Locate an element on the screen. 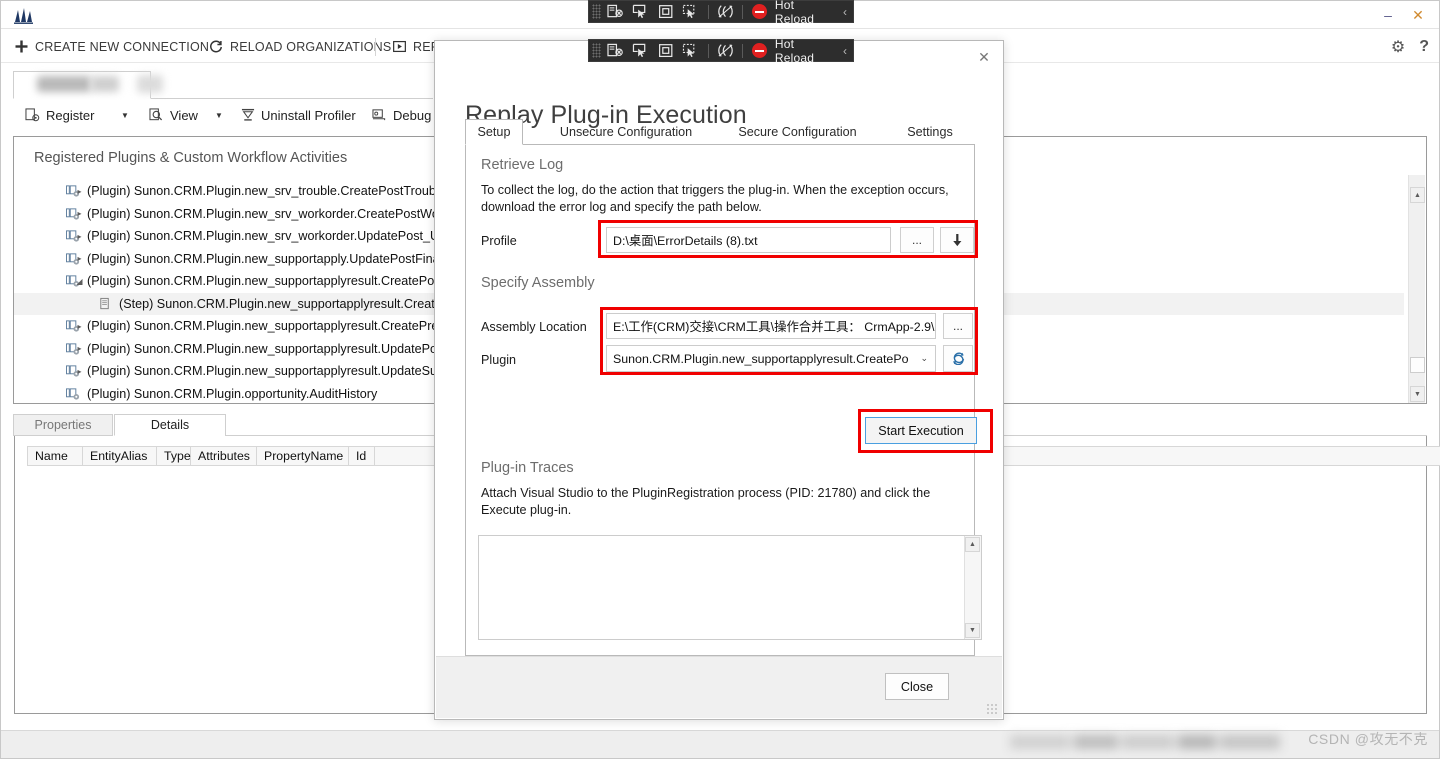  tab-unsecure-configuration: Unsecure Configuration is located at coordinates (626, 132).